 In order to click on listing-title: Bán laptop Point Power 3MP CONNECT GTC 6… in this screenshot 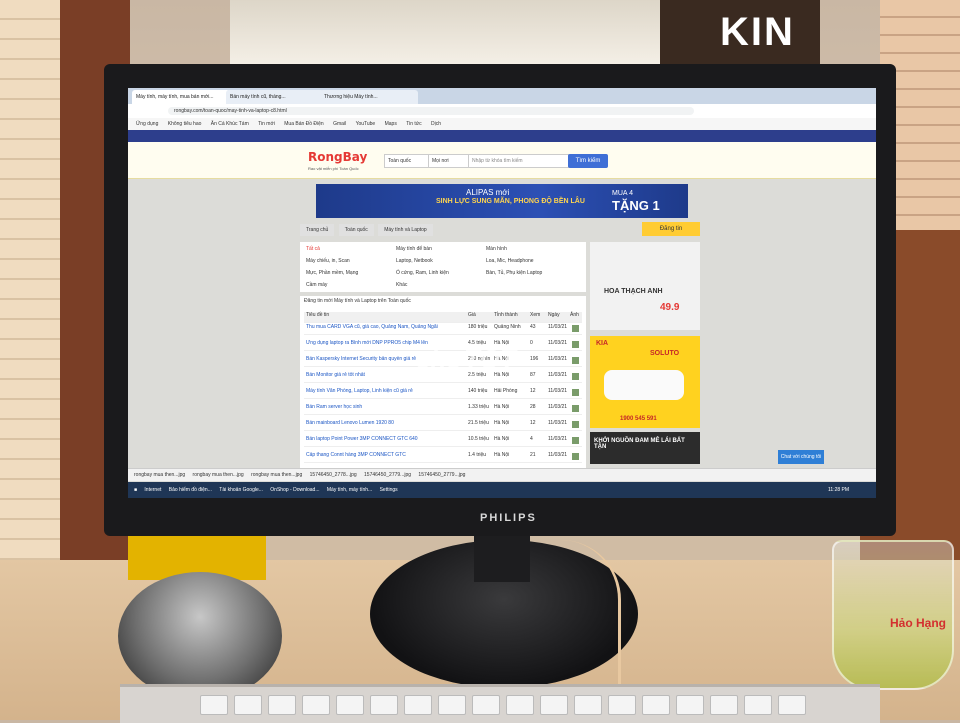, I will do `click(381, 439)`.